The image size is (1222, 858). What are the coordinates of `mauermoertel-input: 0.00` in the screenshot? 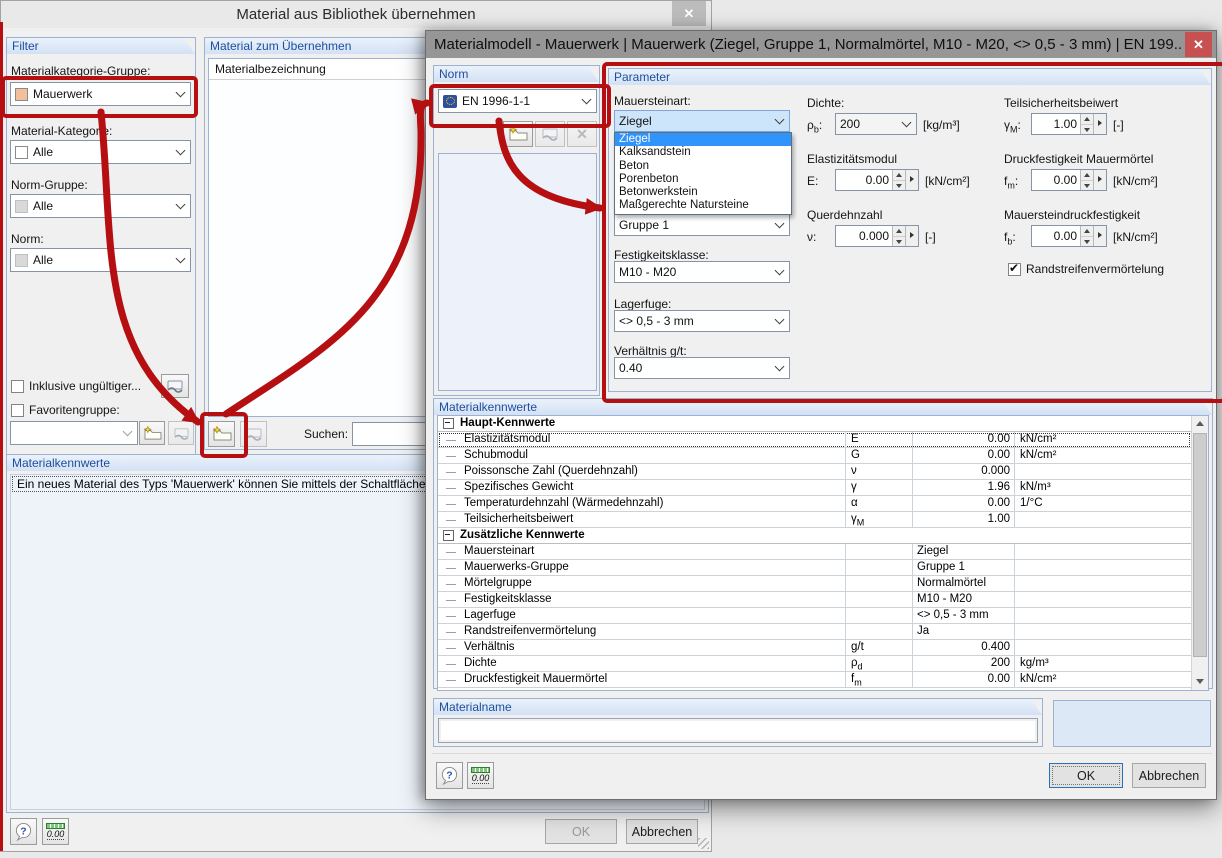 It's located at (1069, 180).